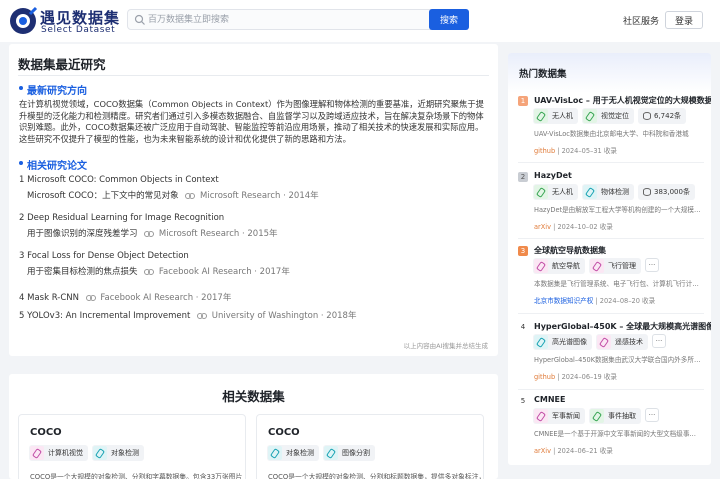  Describe the element at coordinates (573, 451) in the screenshot. I see `hot-dataset-meta: arXiv | 2024–06–21 收录` at that location.